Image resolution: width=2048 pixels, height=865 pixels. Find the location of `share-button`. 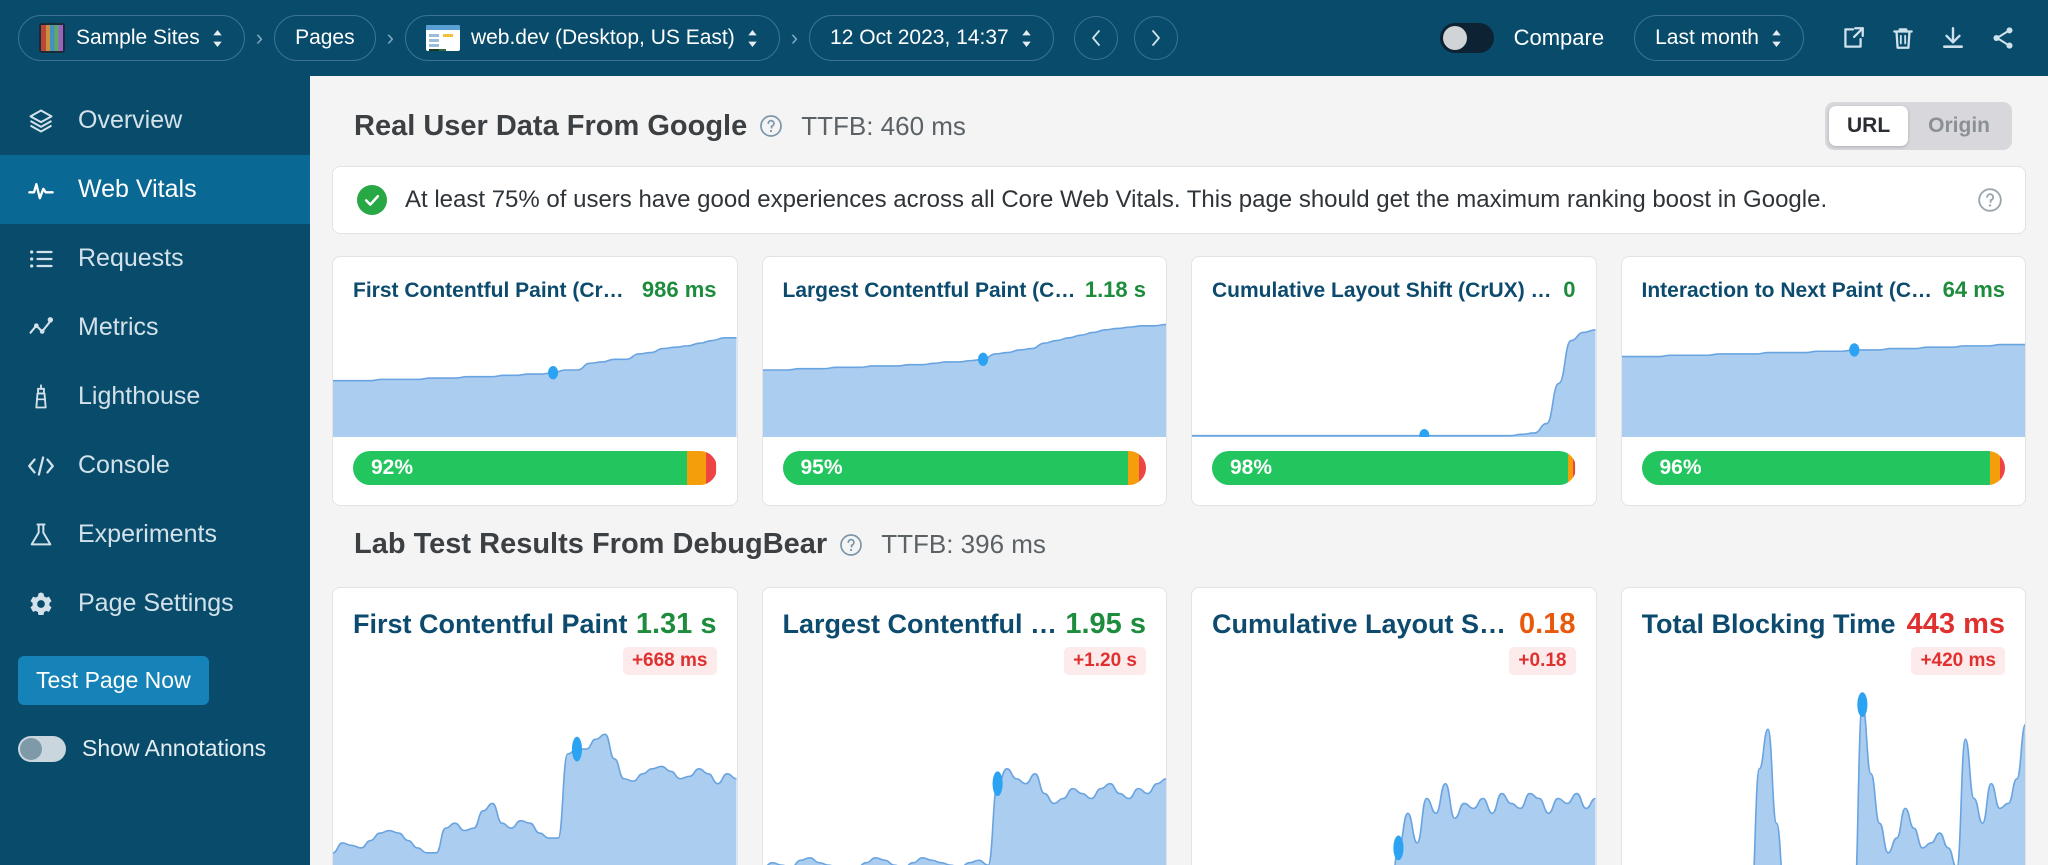

share-button is located at coordinates (2003, 38).